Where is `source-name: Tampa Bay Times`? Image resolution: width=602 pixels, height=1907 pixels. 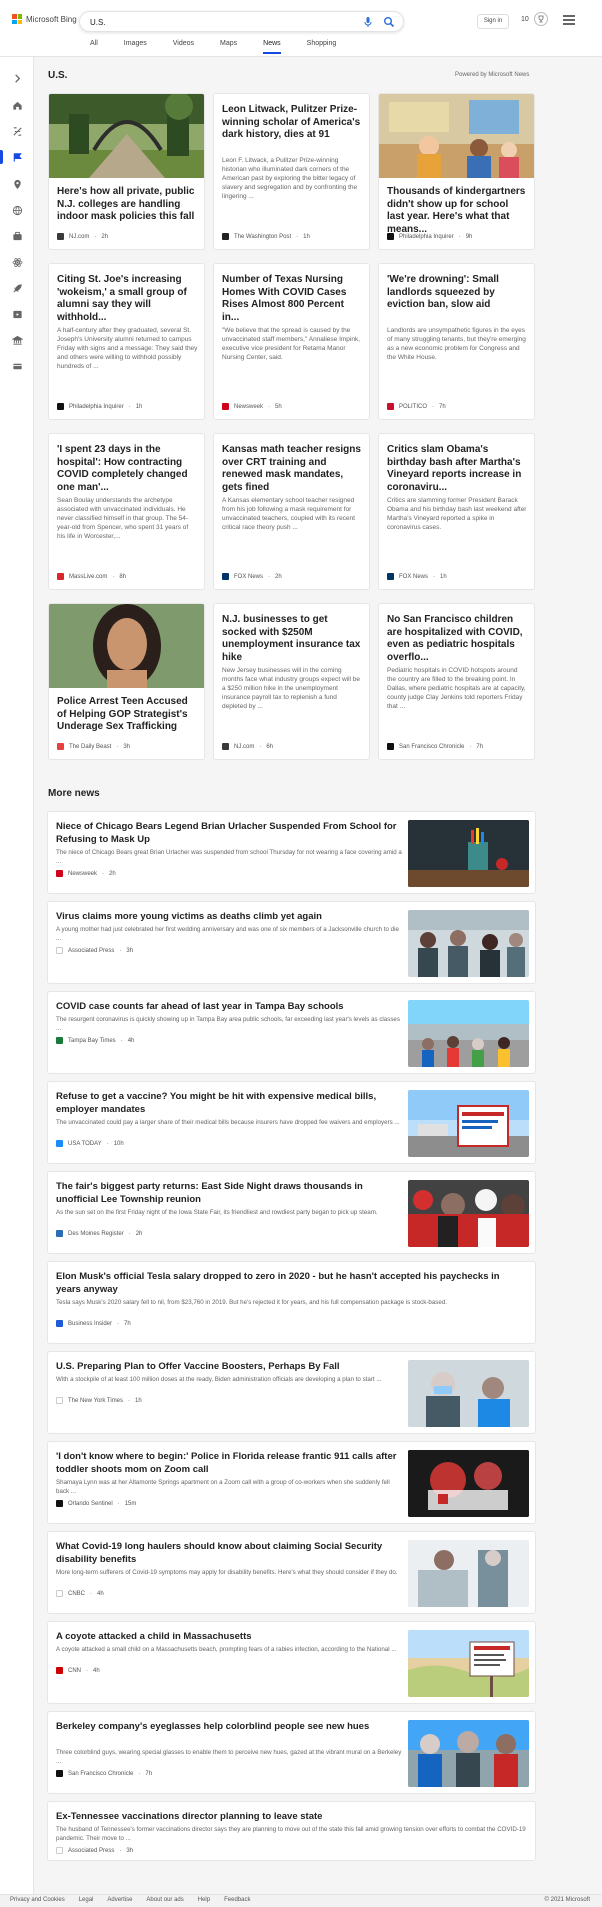
source-name: Tampa Bay Times is located at coordinates (92, 1041).